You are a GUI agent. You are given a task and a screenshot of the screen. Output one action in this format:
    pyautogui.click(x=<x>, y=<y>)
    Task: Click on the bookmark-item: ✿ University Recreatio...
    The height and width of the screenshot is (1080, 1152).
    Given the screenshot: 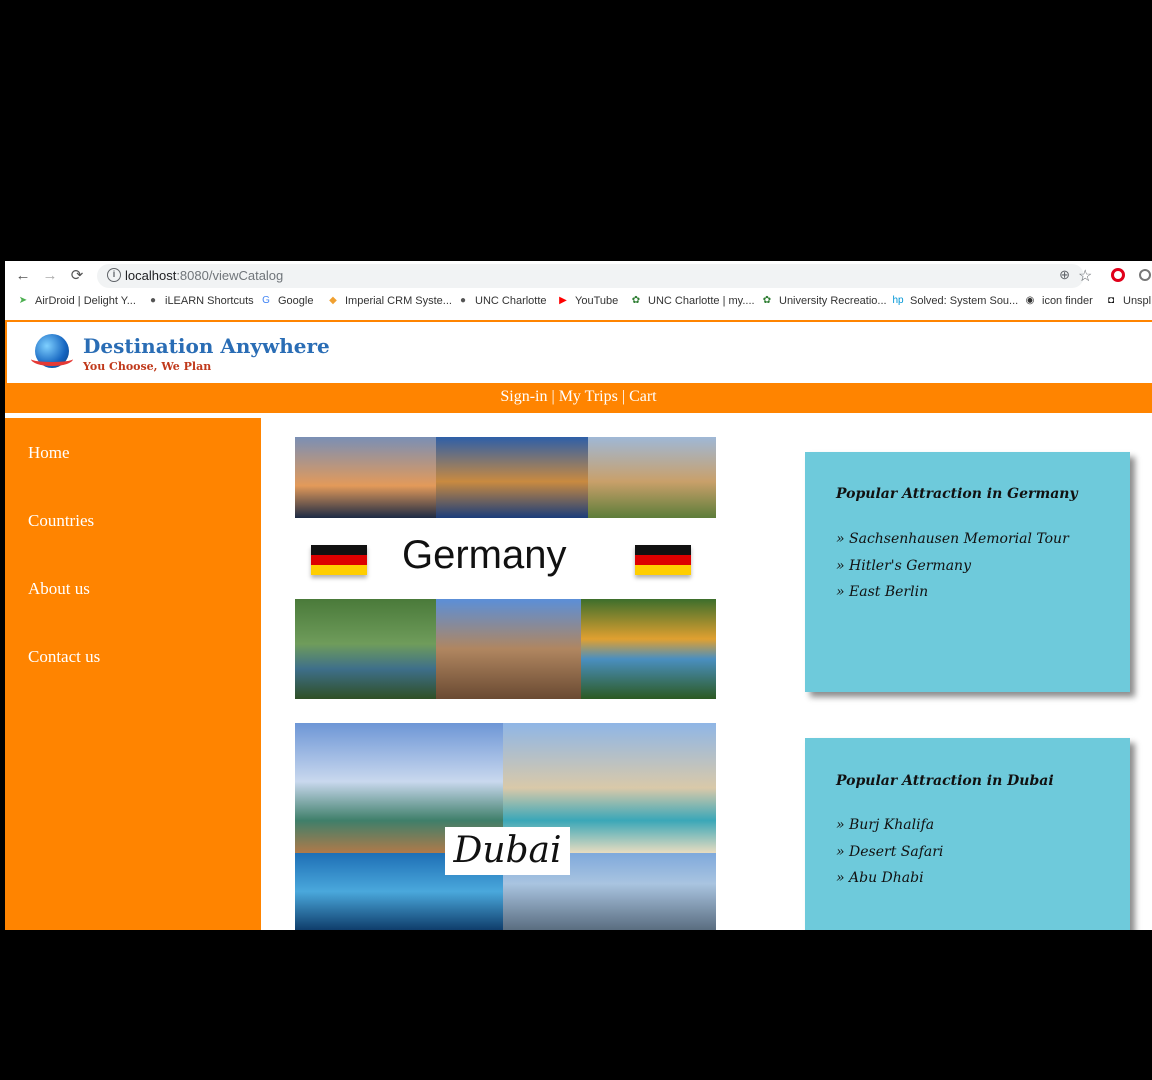 What is the action you would take?
    pyautogui.click(x=824, y=301)
    